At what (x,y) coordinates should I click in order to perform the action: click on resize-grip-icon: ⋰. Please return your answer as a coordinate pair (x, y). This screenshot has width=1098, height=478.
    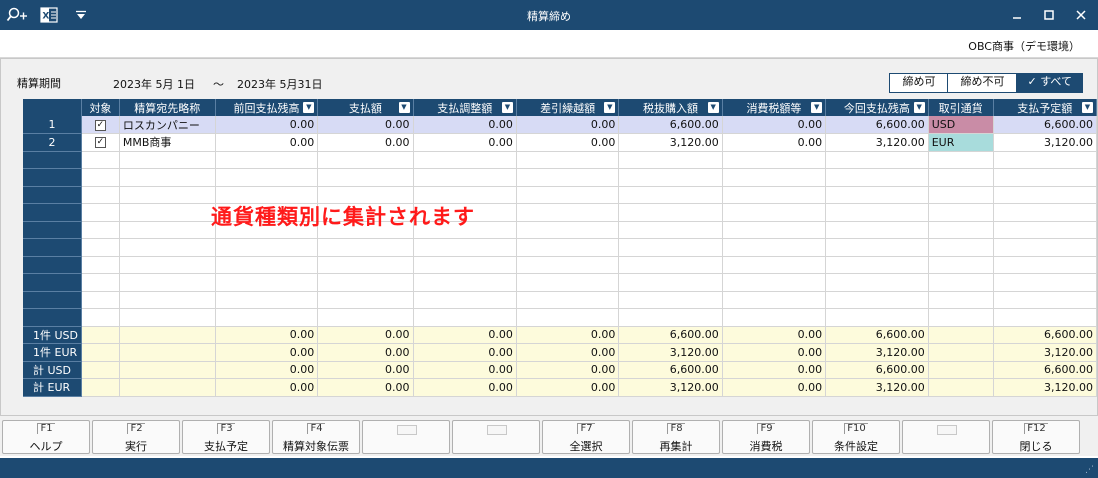
    Looking at the image, I should click on (1089, 470).